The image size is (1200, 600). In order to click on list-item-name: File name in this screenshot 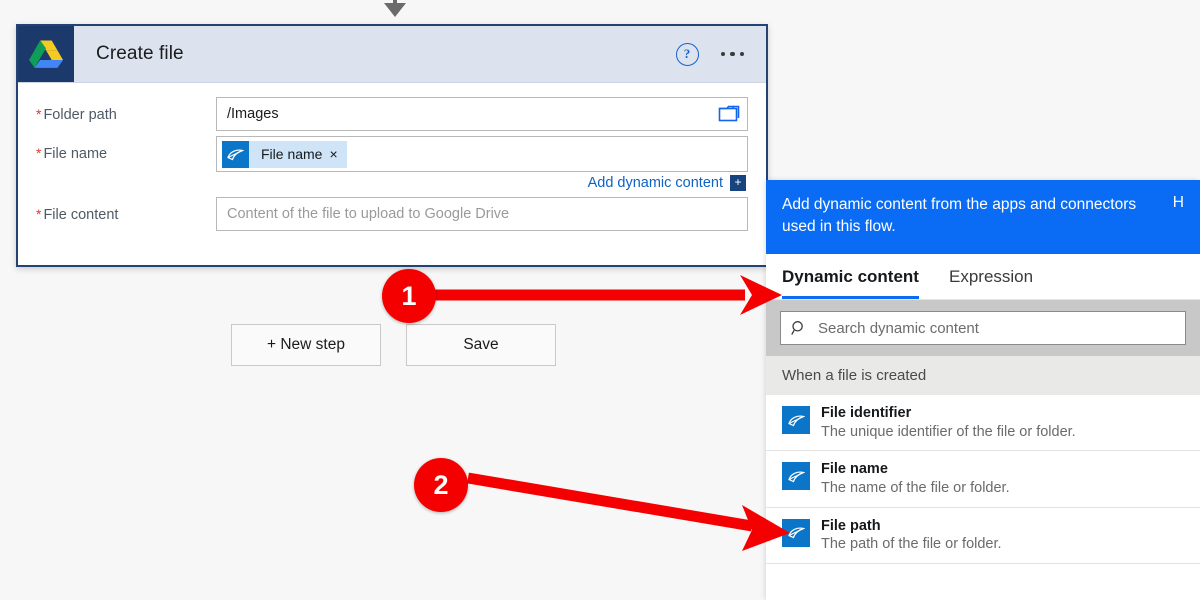, I will do `click(854, 469)`.